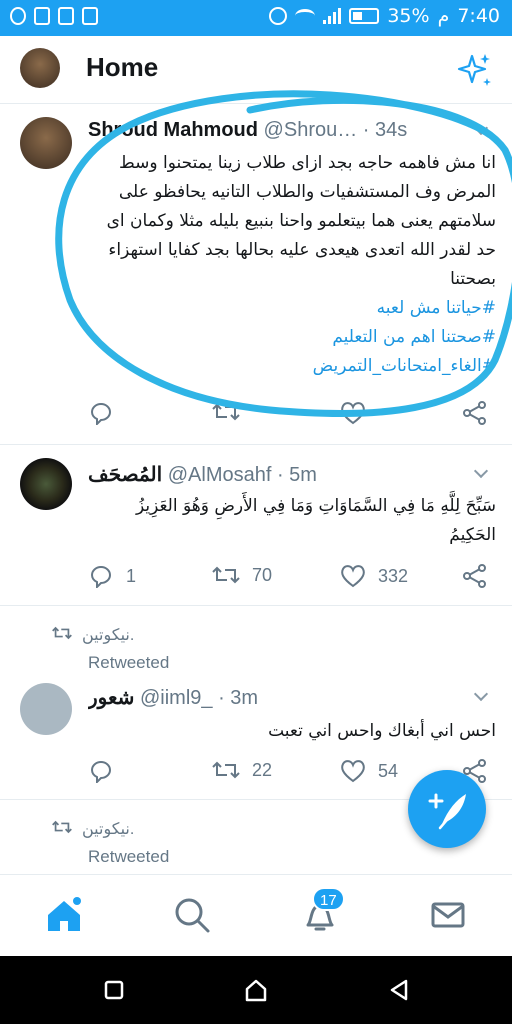 The height and width of the screenshot is (1024, 512). I want to click on tweet-text: احس اني أبغاك واحس اني تعبت, so click(382, 731).